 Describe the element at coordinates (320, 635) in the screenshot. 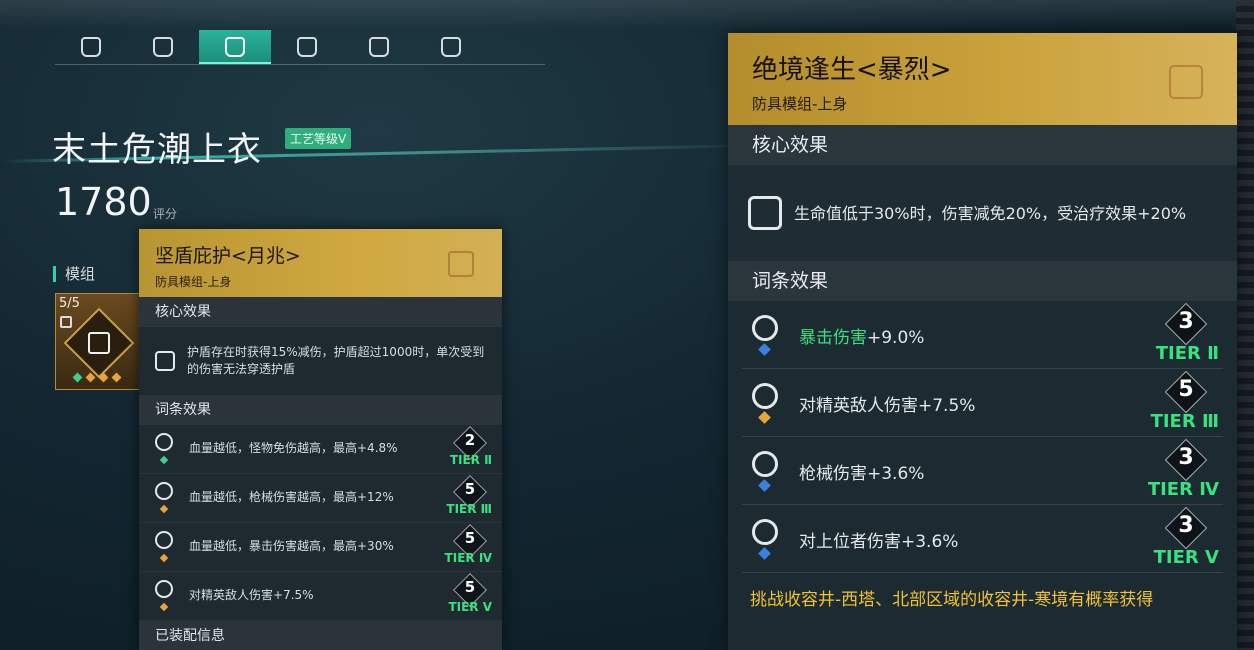

I see `equipped-info-header: 已装配信息` at that location.